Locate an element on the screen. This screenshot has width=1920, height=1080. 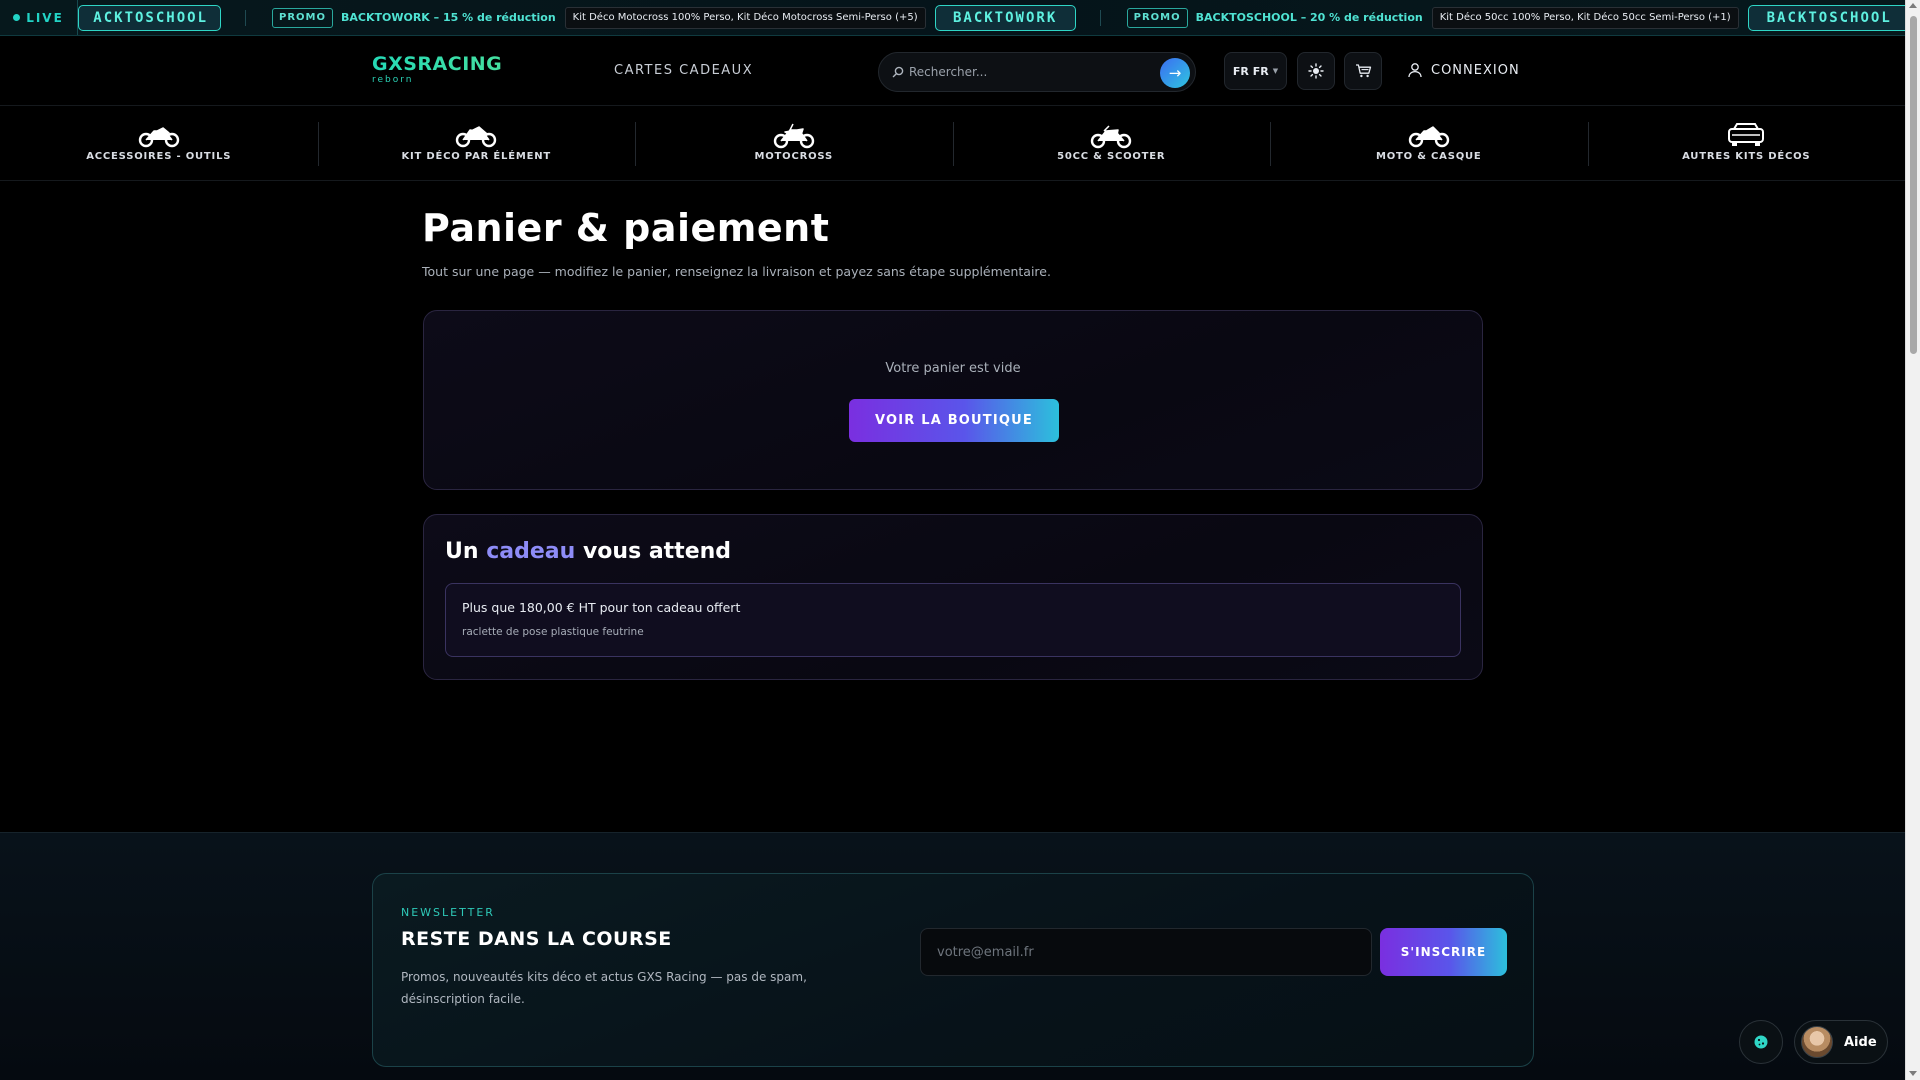
newsletter-eyebrow: NEWSLETTER is located at coordinates (448, 912).